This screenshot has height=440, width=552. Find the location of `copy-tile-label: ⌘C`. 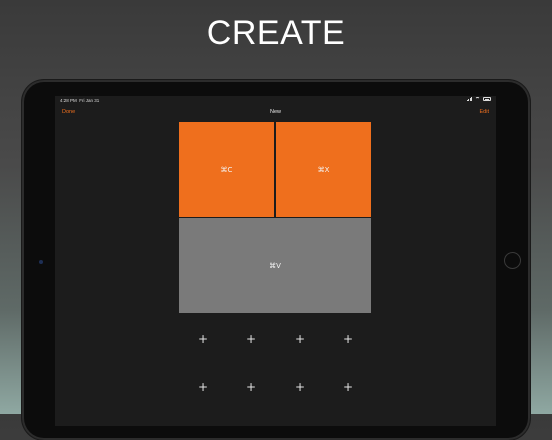

copy-tile-label: ⌘C is located at coordinates (226, 169).